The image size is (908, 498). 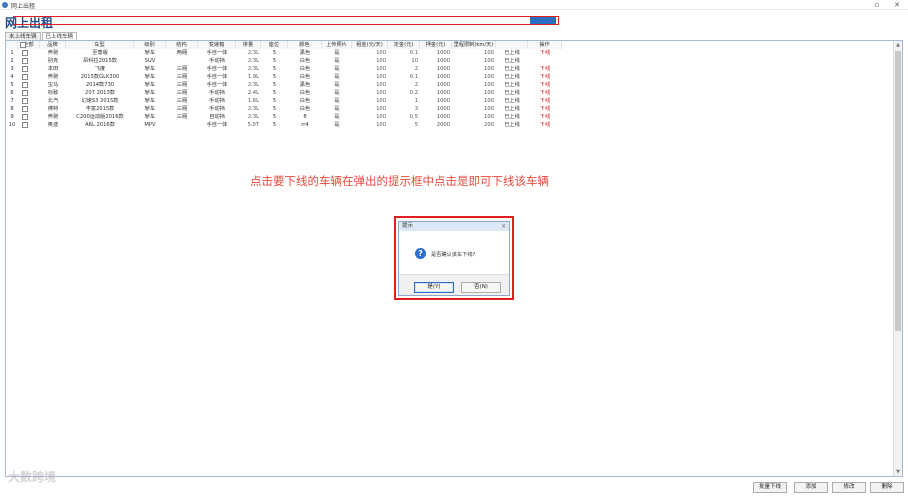 I want to click on column-header-4: 级别, so click(x=150, y=45).